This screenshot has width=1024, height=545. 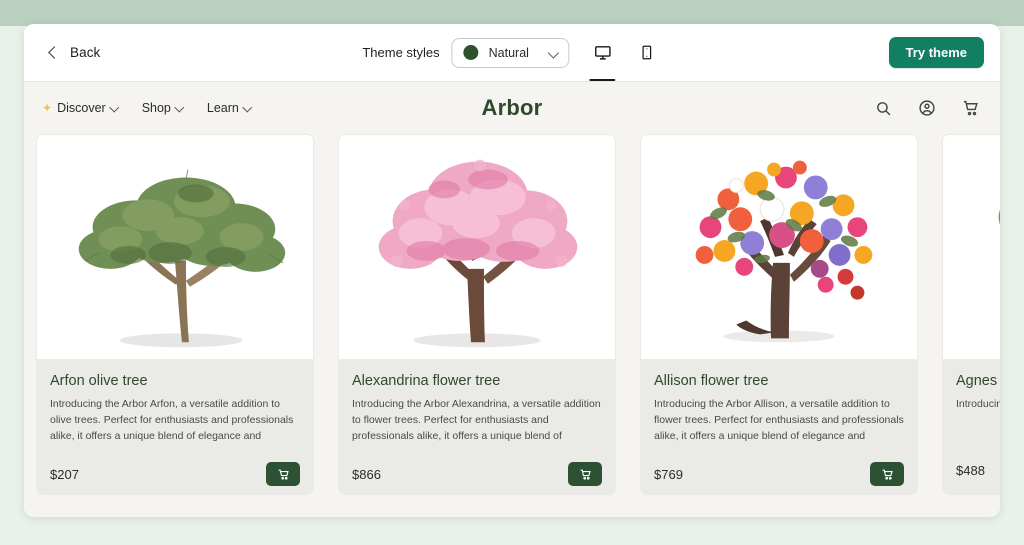 I want to click on style-color-swatch, so click(x=471, y=52).